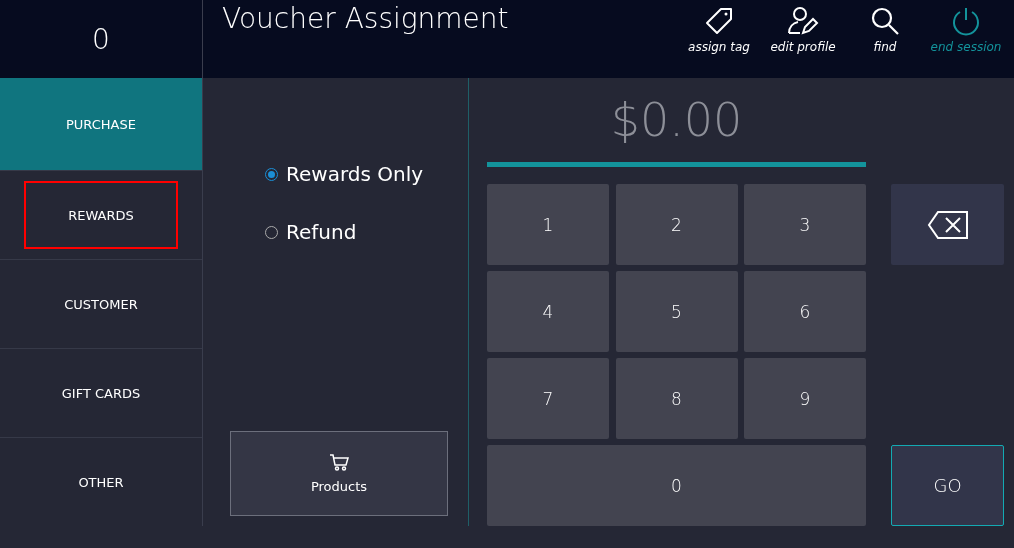 Image resolution: width=1014 pixels, height=548 pixels. Describe the element at coordinates (805, 398) in the screenshot. I see `keypad-key: 9` at that location.